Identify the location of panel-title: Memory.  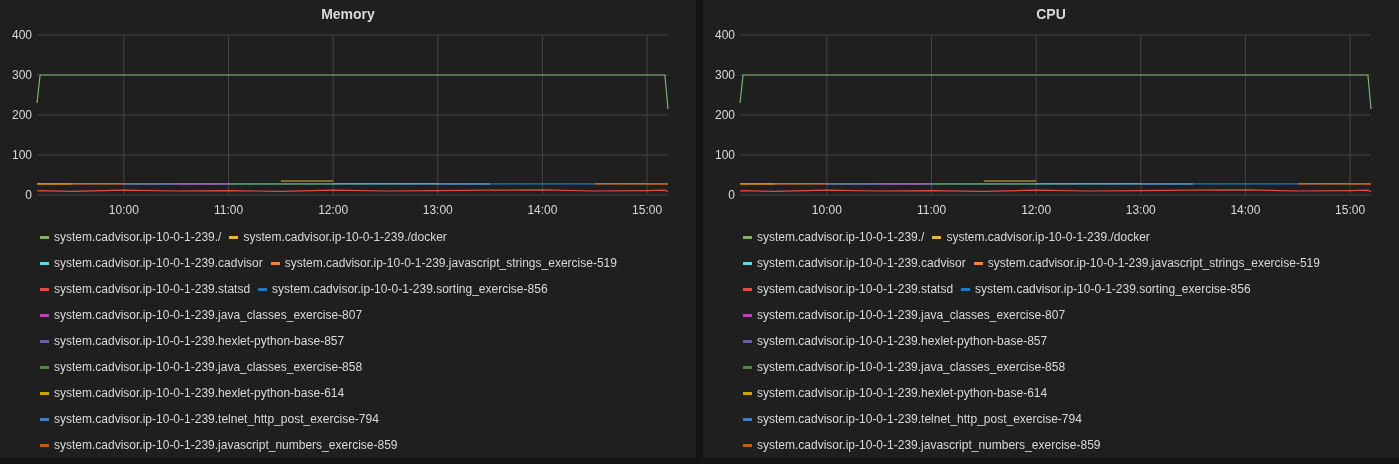
(348, 14).